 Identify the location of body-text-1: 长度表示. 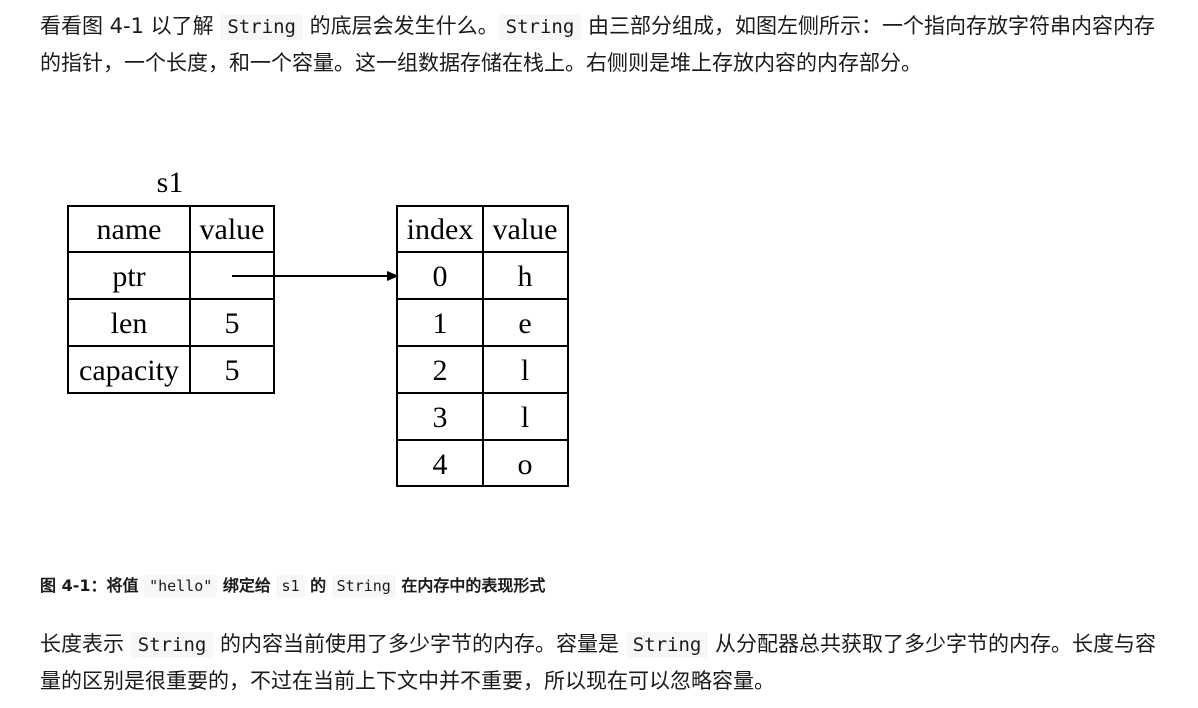
(85, 644).